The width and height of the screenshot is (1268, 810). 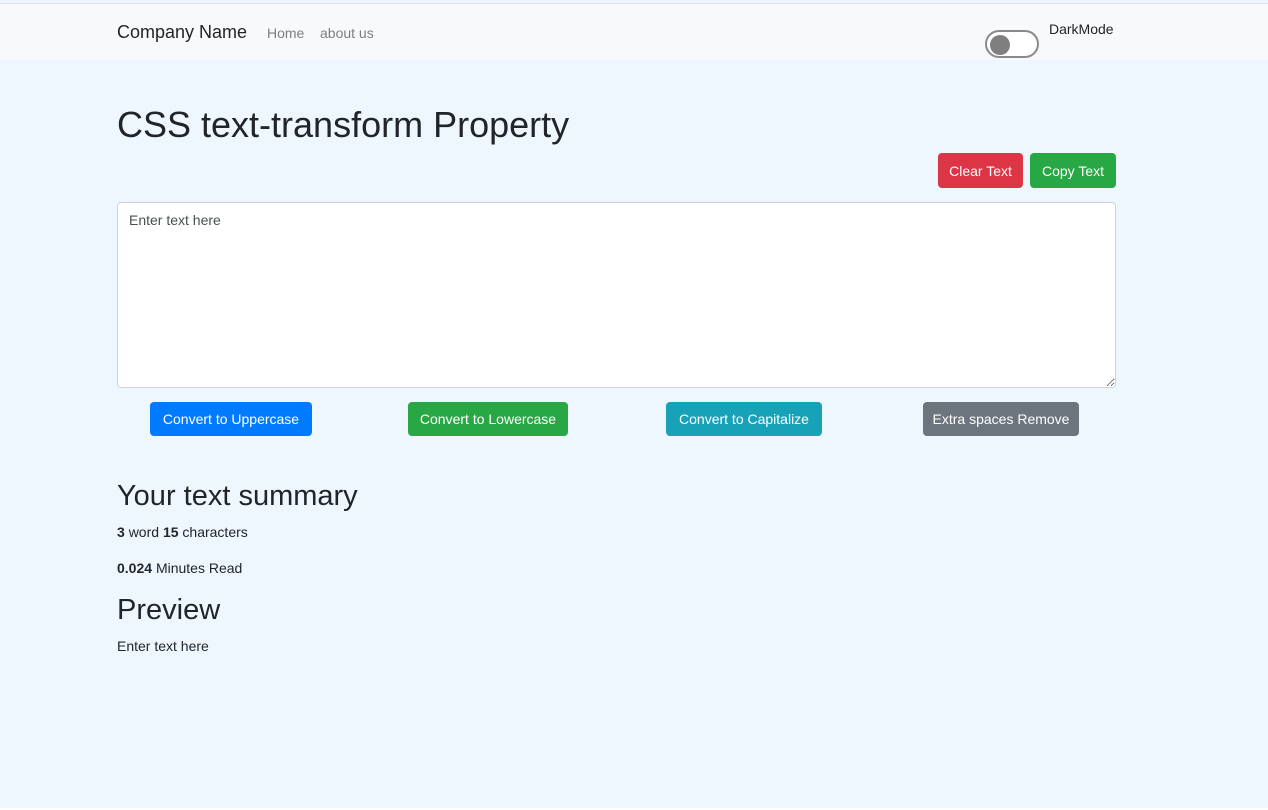 I want to click on page-title: CSS text-transform Property, so click(x=343, y=124).